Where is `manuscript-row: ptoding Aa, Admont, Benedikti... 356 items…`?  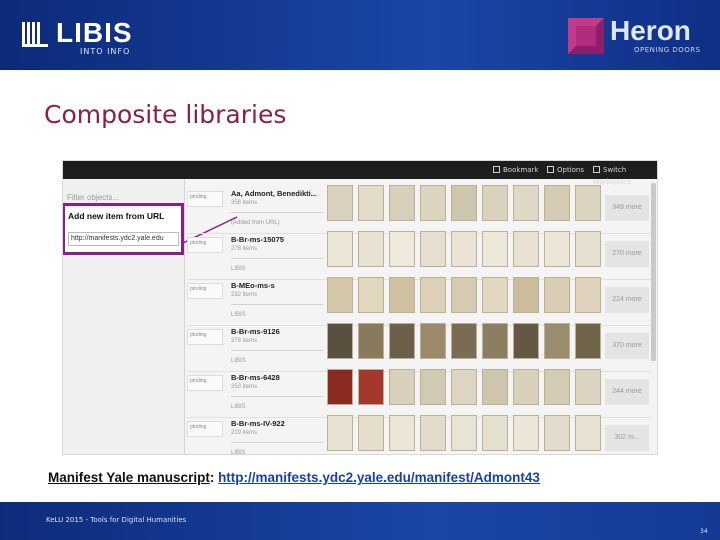 manuscript-row: ptoding Aa, Admont, Benedikti... 356 items… is located at coordinates (419, 209).